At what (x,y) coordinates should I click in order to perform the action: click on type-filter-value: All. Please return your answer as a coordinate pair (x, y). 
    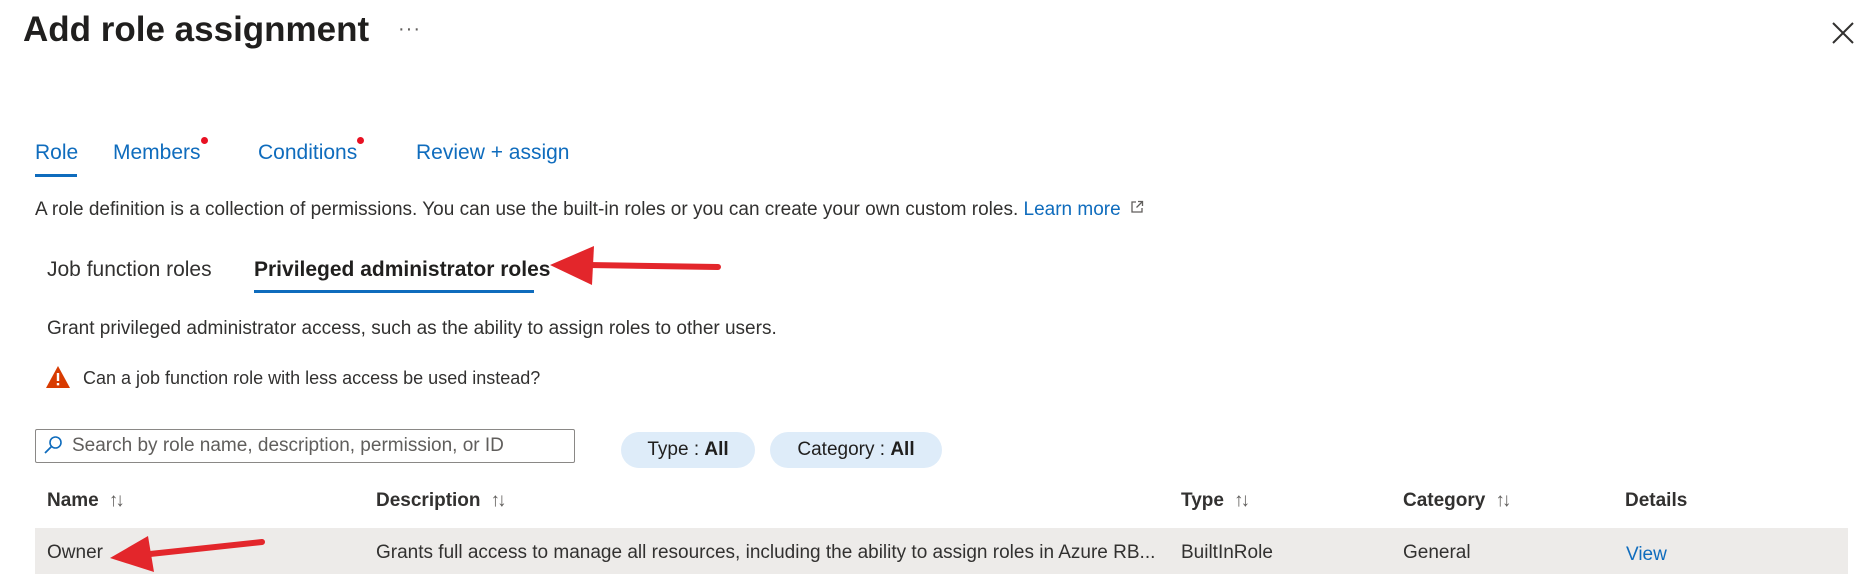
    Looking at the image, I should click on (716, 449).